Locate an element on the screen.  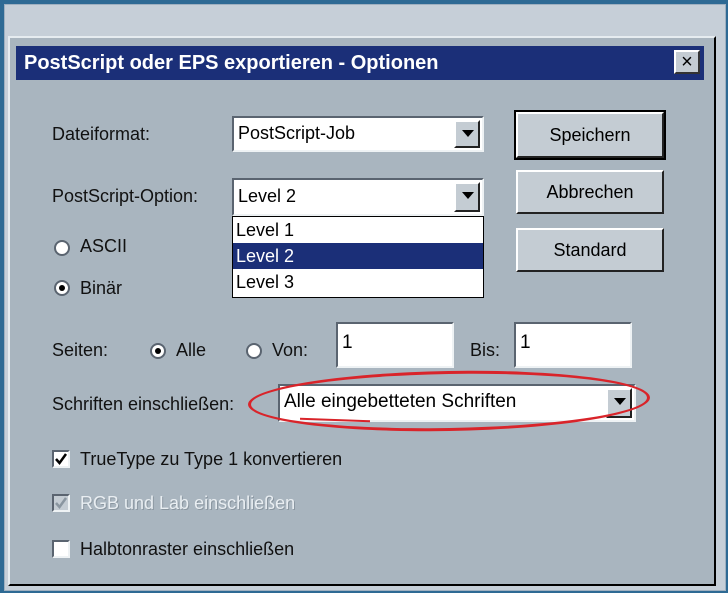
close-icon: × is located at coordinates (687, 62).